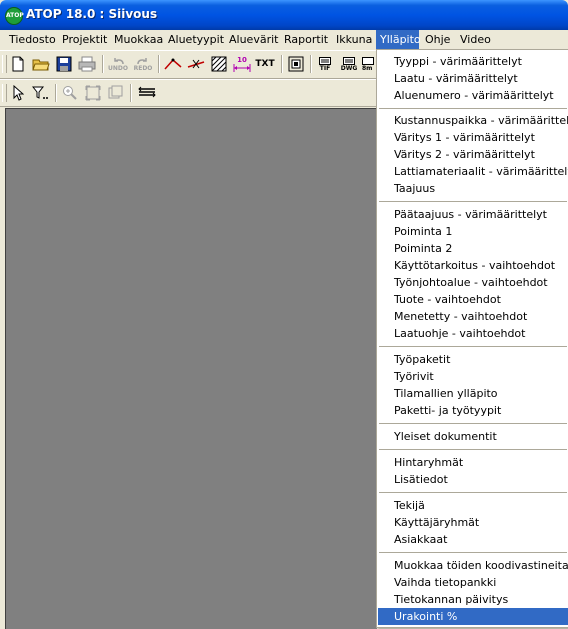  Describe the element at coordinates (473, 479) in the screenshot. I see `menu-item-lisatiedot: Lisätiedot` at that location.